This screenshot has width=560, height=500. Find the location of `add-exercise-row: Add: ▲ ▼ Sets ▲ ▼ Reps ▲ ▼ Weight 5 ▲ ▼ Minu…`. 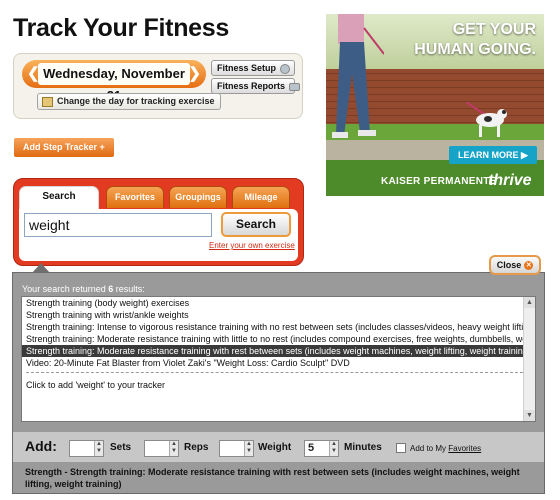

add-exercise-row: Add: ▲ ▼ Sets ▲ ▼ Reps ▲ ▼ Weight 5 ▲ ▼ Minu… is located at coordinates (278, 447).